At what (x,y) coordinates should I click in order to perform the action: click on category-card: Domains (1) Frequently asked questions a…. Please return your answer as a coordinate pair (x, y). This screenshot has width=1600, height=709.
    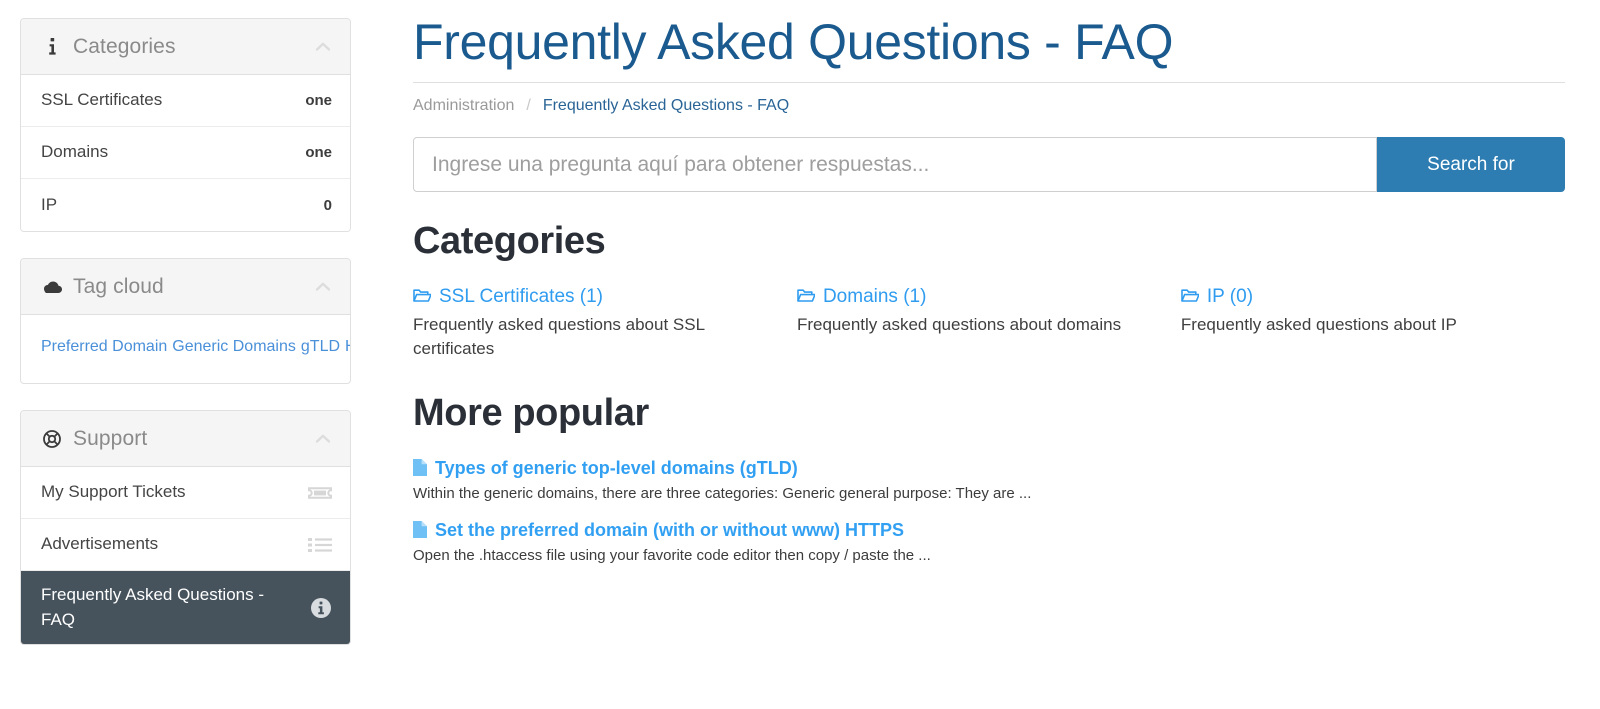
    Looking at the image, I should click on (989, 323).